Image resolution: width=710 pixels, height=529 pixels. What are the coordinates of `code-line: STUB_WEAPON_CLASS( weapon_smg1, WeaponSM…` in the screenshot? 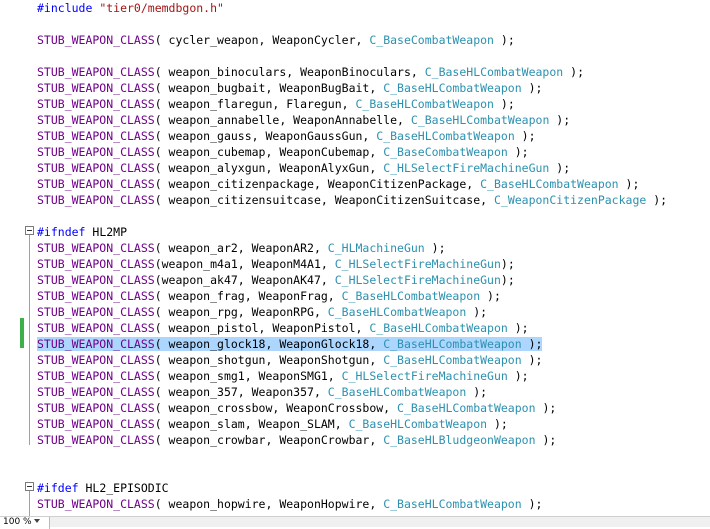 It's located at (283, 376).